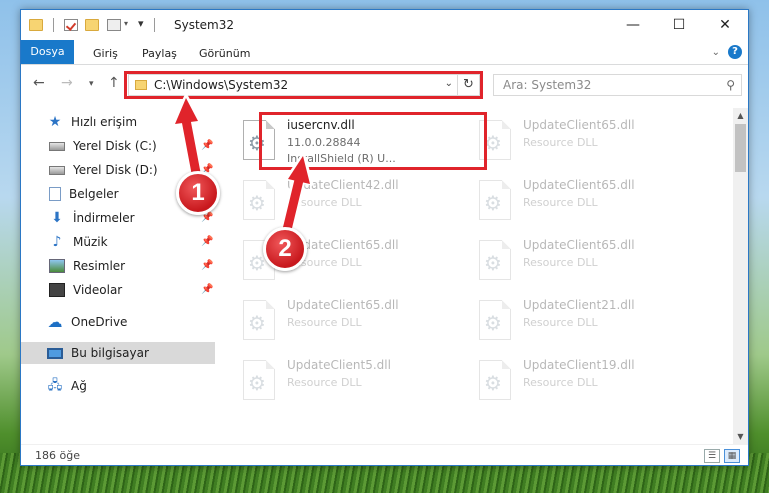 The width and height of the screenshot is (769, 493). Describe the element at coordinates (242, 168) in the screenshot. I see `annotation-arrows` at that location.